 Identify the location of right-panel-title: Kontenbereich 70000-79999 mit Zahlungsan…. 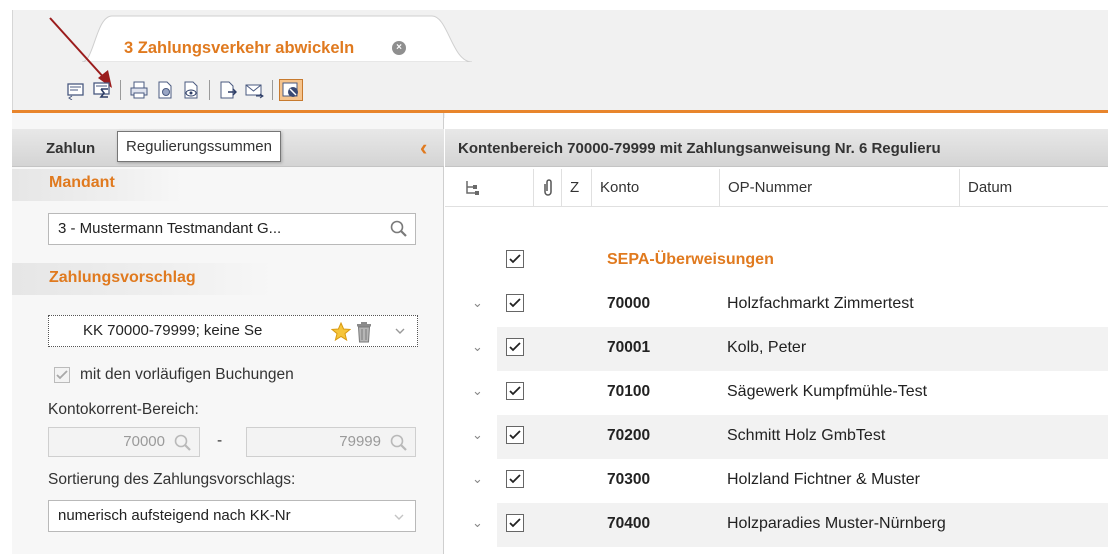
(699, 148).